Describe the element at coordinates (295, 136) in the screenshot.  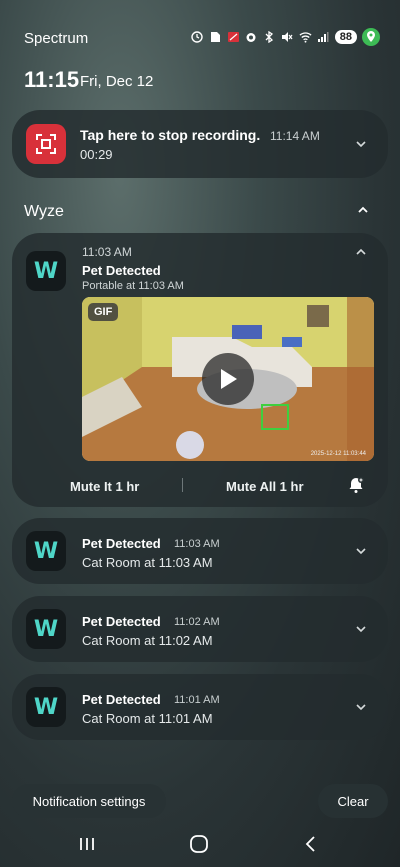
I see `recording-time: 11:14 AM` at that location.